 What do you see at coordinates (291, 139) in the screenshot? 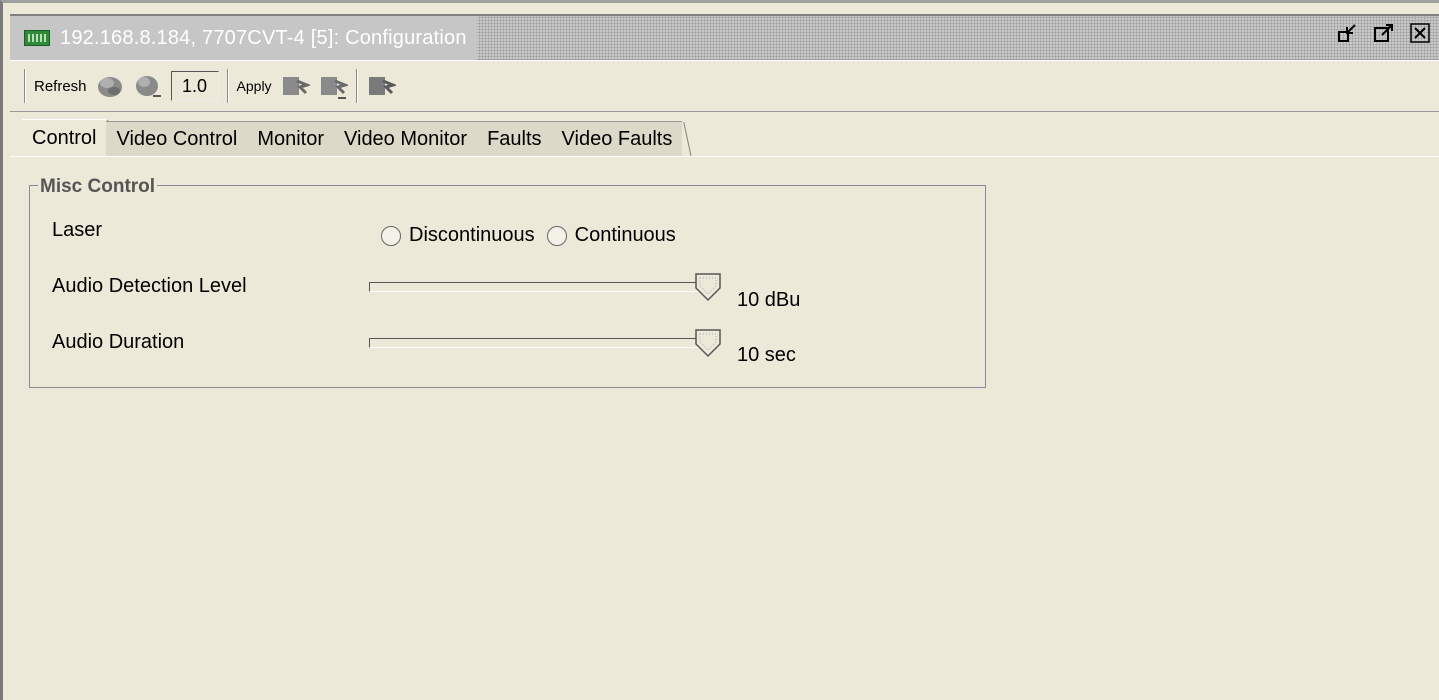
I see `tab-monitor: Monitor` at bounding box center [291, 139].